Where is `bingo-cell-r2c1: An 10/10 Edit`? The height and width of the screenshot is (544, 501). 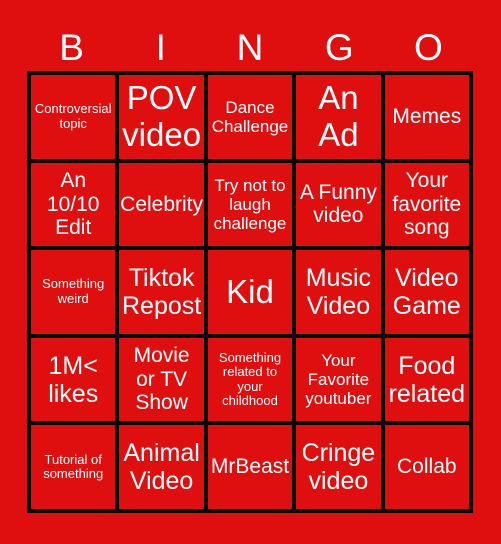 bingo-cell-r2c1: An 10/10 Edit is located at coordinates (73, 204).